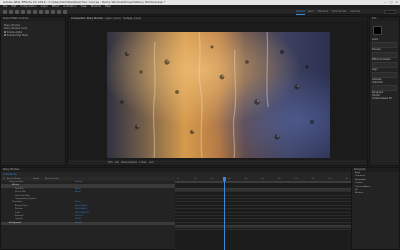 This screenshot has width=400, height=250. I want to click on magnification-select: 50%, so click(110, 162).